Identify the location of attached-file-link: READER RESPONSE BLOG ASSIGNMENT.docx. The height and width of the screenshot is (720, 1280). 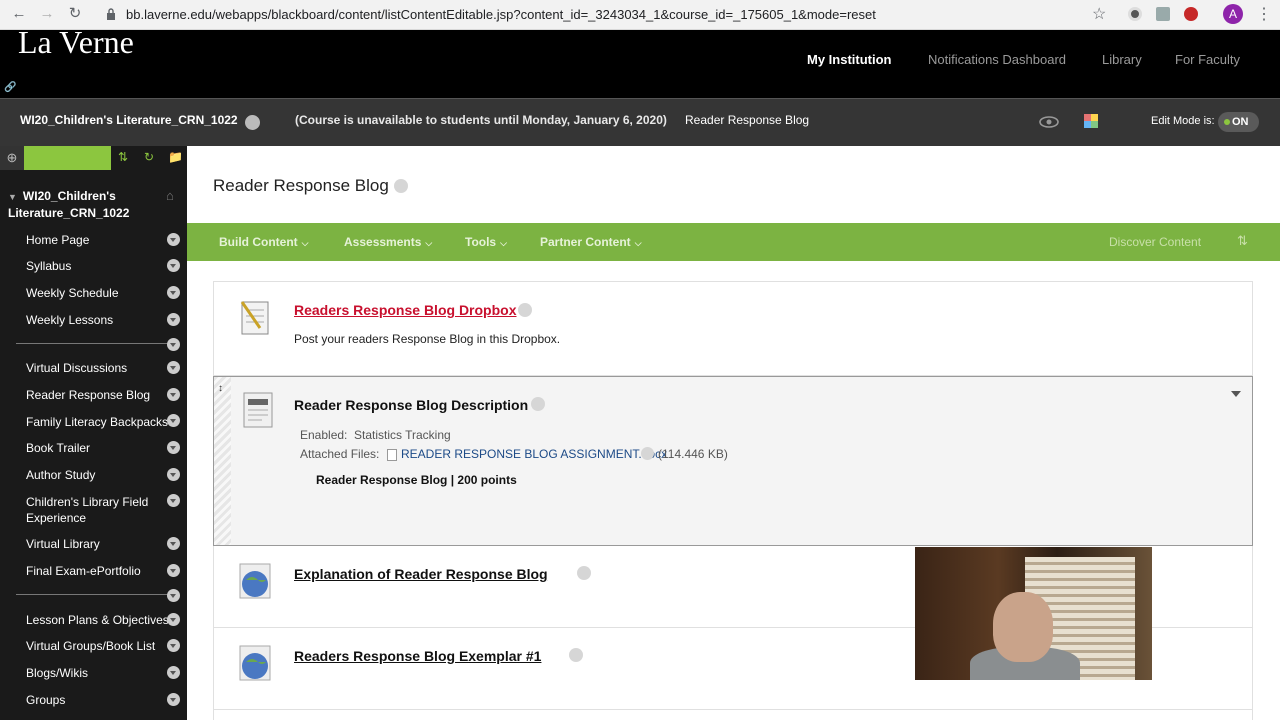
(534, 454).